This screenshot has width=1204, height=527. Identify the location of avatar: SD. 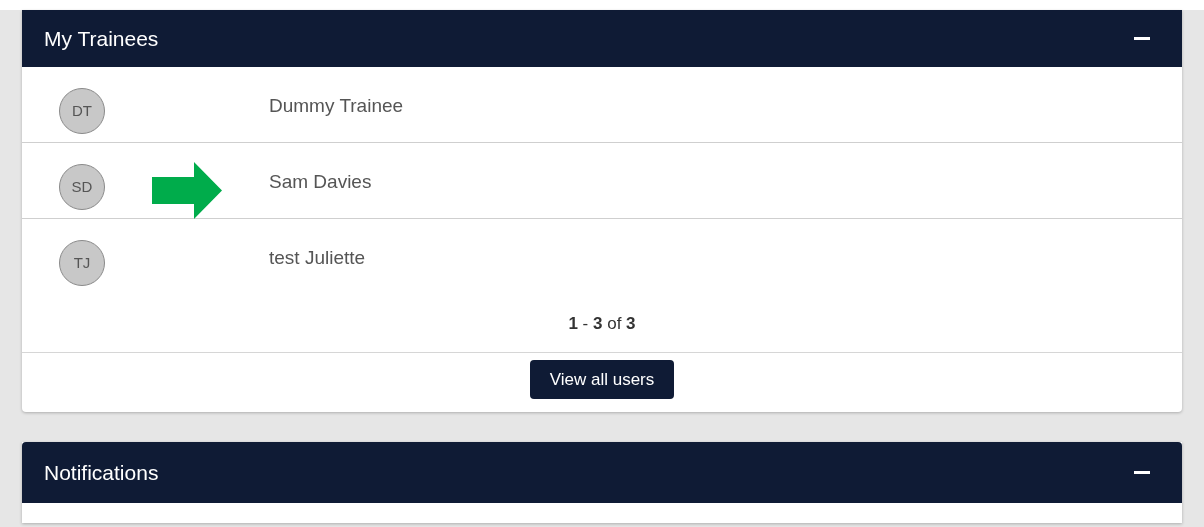
(82, 187).